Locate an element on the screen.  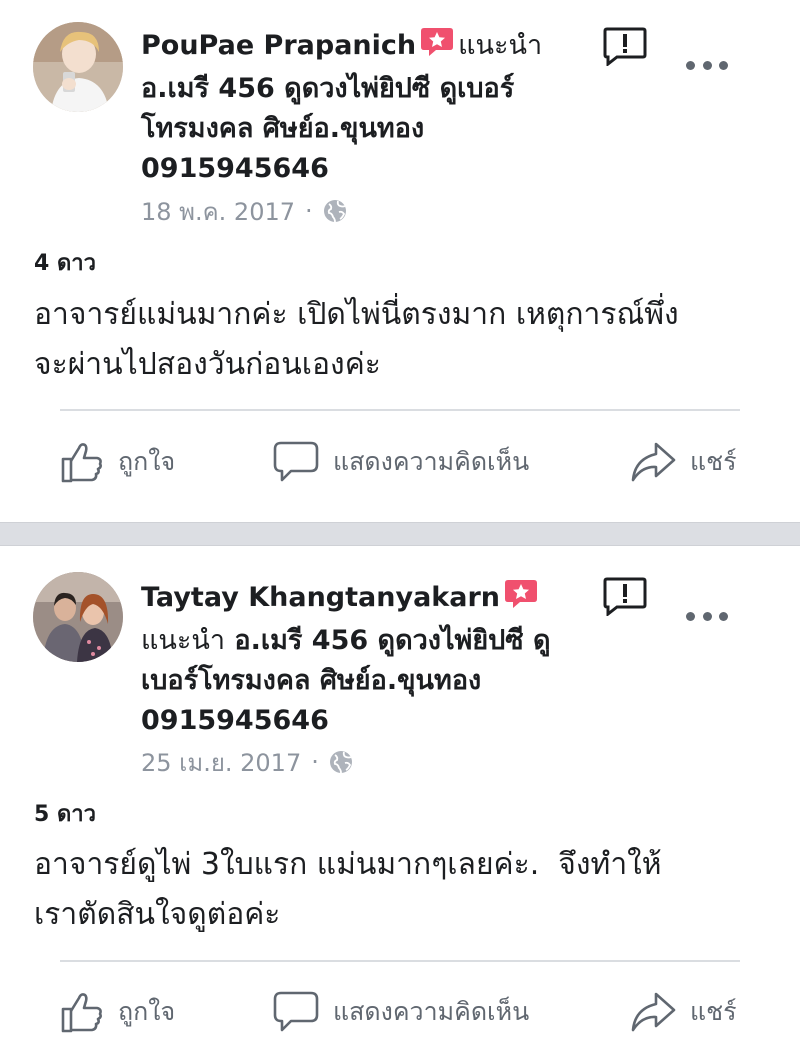
author-name: Taytay Khangtanyakarn is located at coordinates (320, 597).